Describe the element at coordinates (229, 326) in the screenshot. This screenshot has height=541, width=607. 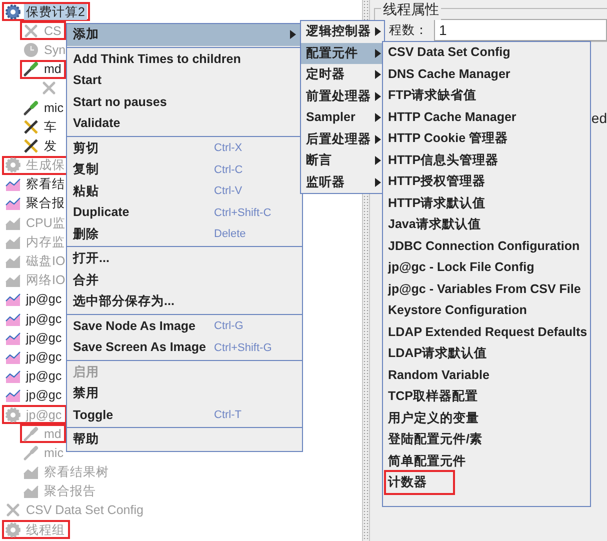
I see `shortcut-label: Ctrl-G` at that location.